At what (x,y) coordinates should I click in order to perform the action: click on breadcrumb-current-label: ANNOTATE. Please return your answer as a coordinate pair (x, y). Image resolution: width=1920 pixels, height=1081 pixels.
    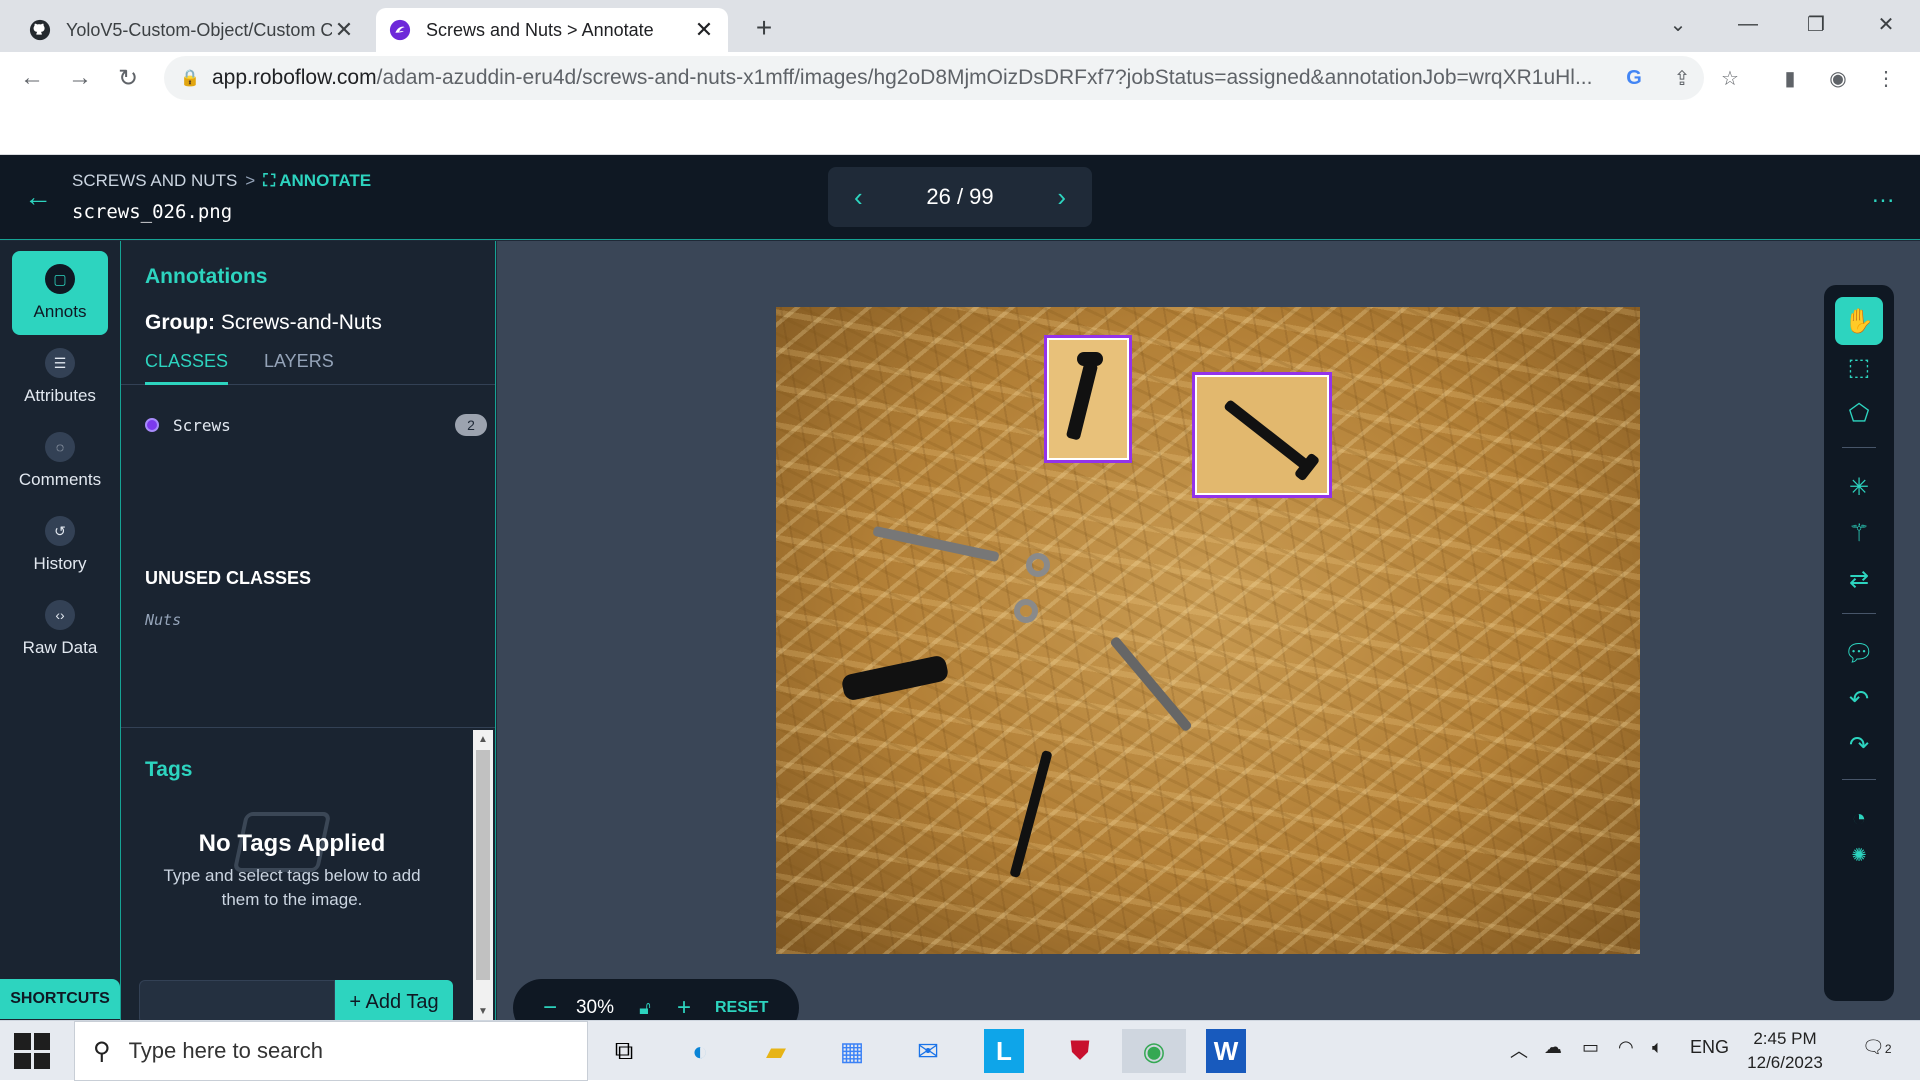
    Looking at the image, I should click on (325, 180).